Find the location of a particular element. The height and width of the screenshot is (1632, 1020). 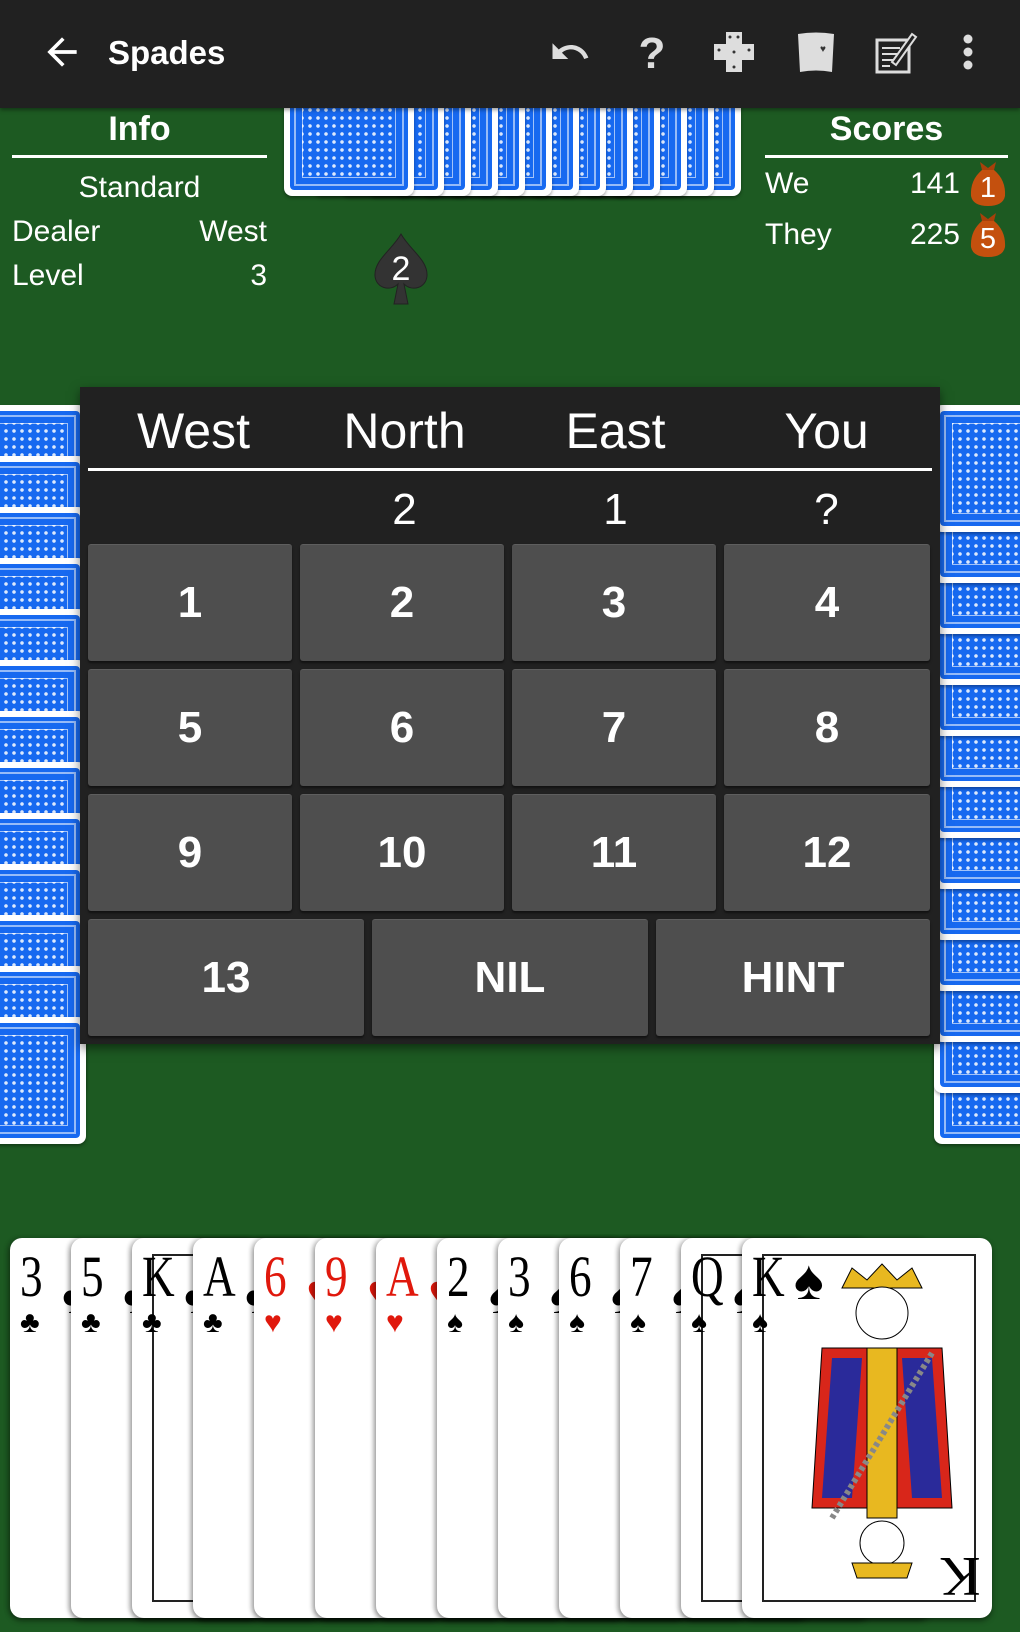

bid-button-2: 2 is located at coordinates (402, 602).